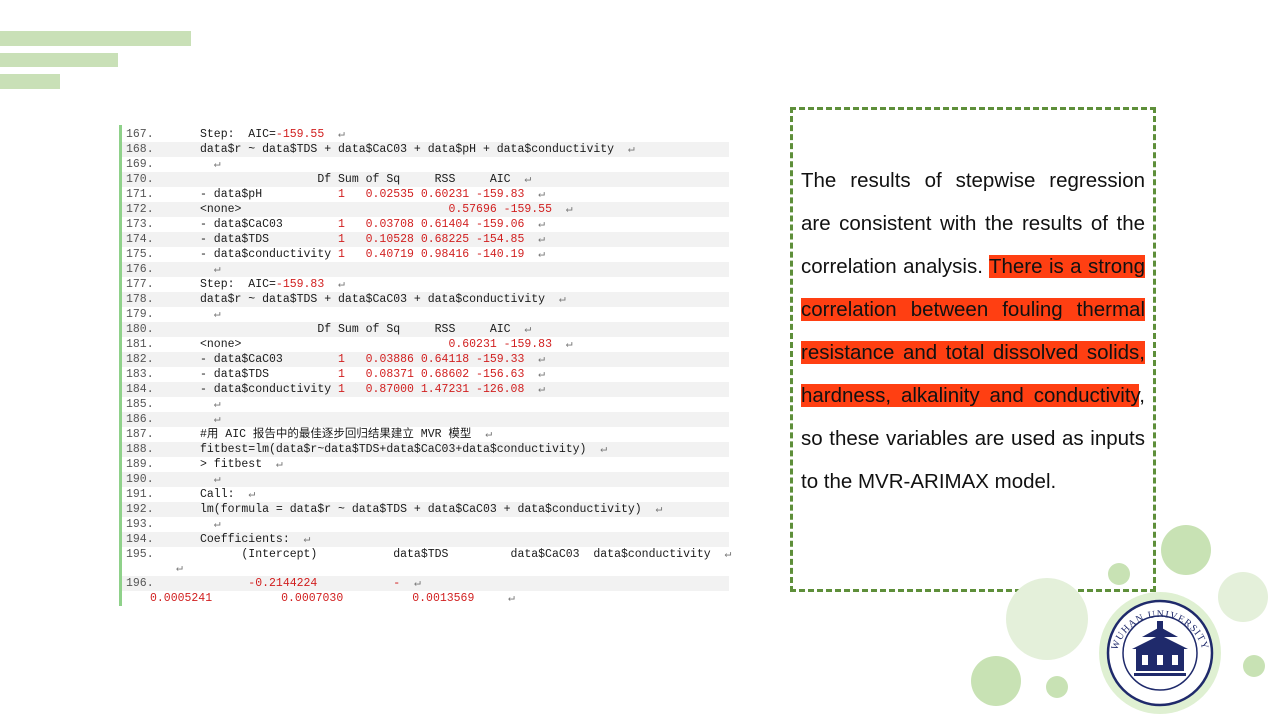  What do you see at coordinates (140, 389) in the screenshot?
I see `line-number: 184.` at bounding box center [140, 389].